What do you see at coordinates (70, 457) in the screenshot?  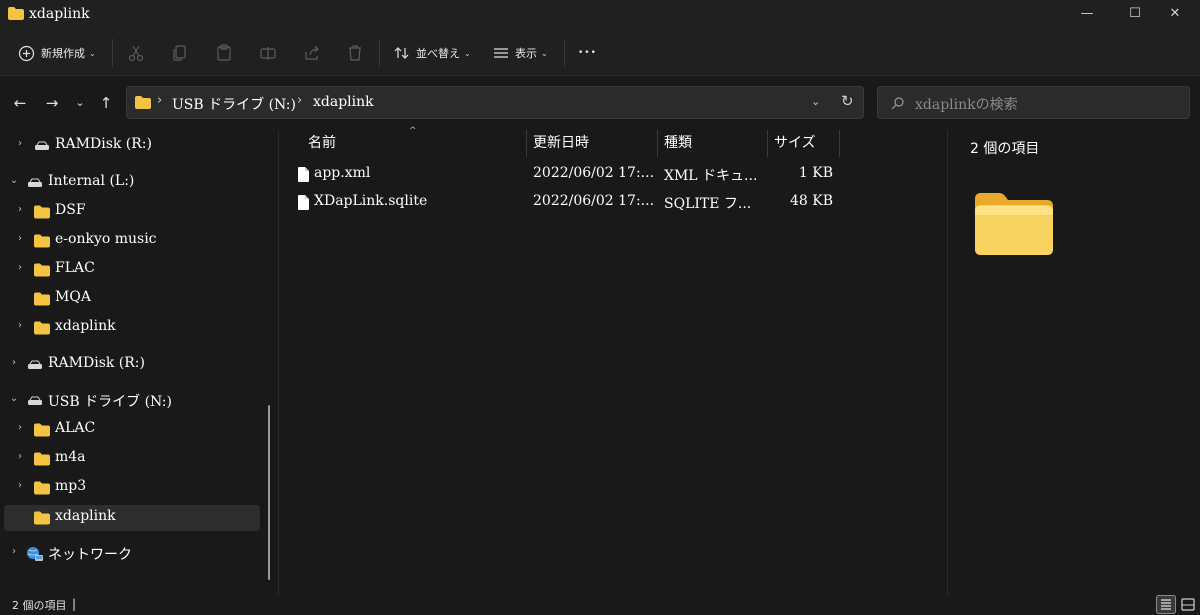 I see `sidebar-item-label: m4a` at bounding box center [70, 457].